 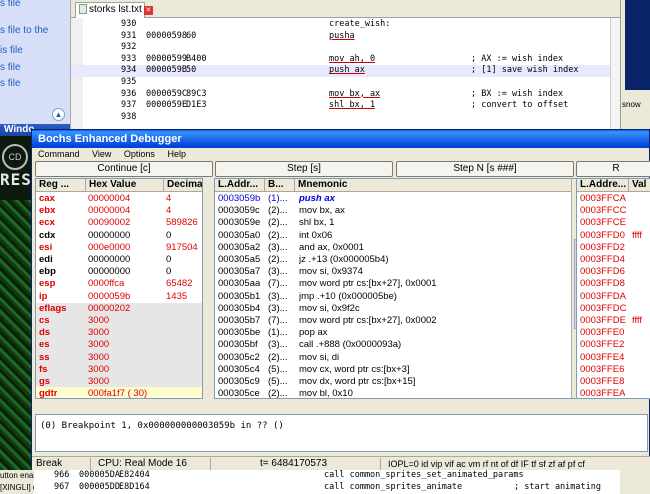 What do you see at coordinates (399, 309) in the screenshot?
I see `disassembly-row: 000305b4 (3)... mov si, 0x9f2c` at bounding box center [399, 309].